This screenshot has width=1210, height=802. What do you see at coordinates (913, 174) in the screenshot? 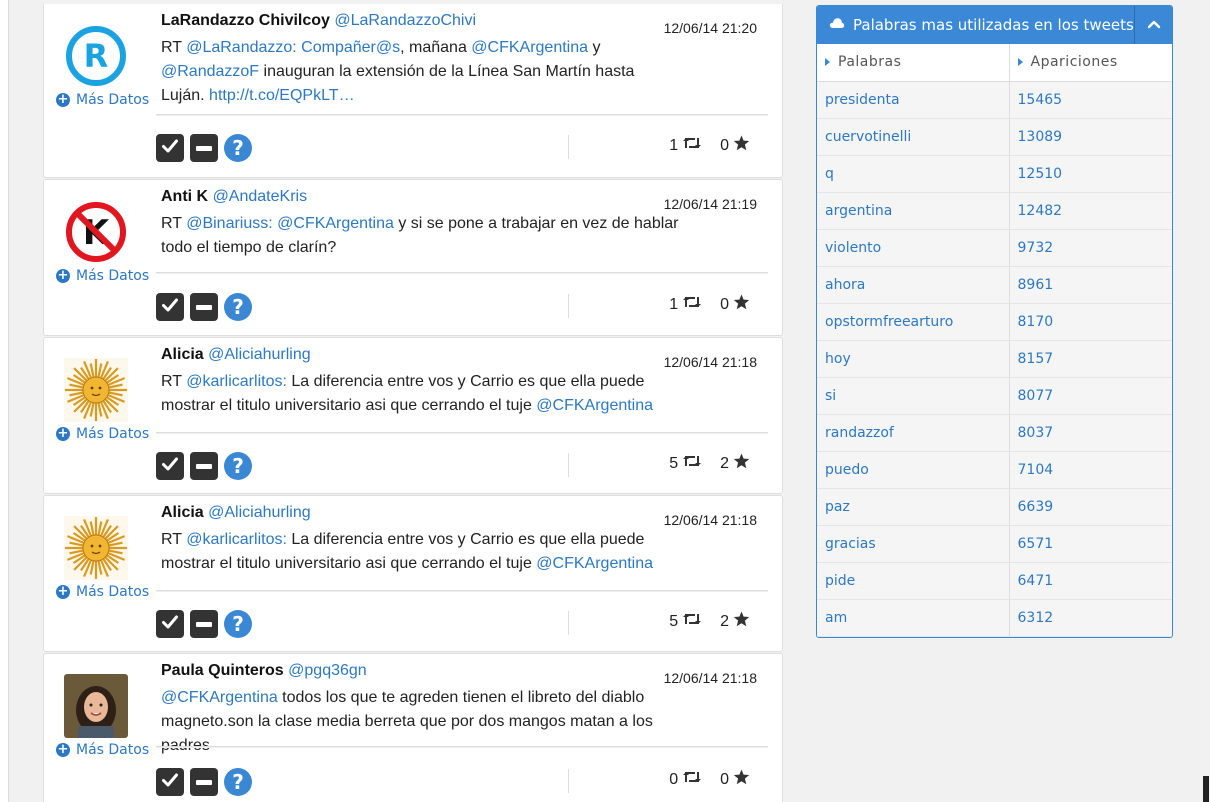
I see `word-cell: q` at bounding box center [913, 174].